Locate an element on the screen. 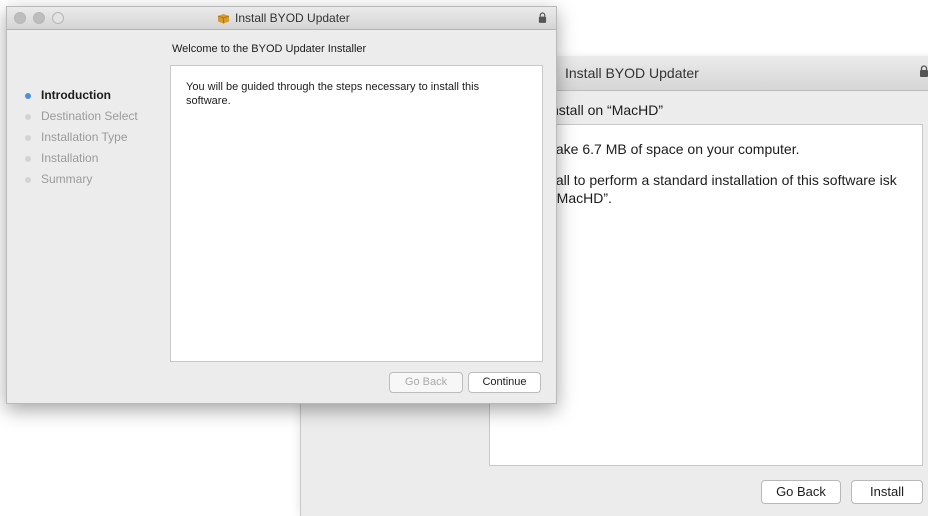  title-bar: Install BYOD Updater is located at coordinates (281, 18).